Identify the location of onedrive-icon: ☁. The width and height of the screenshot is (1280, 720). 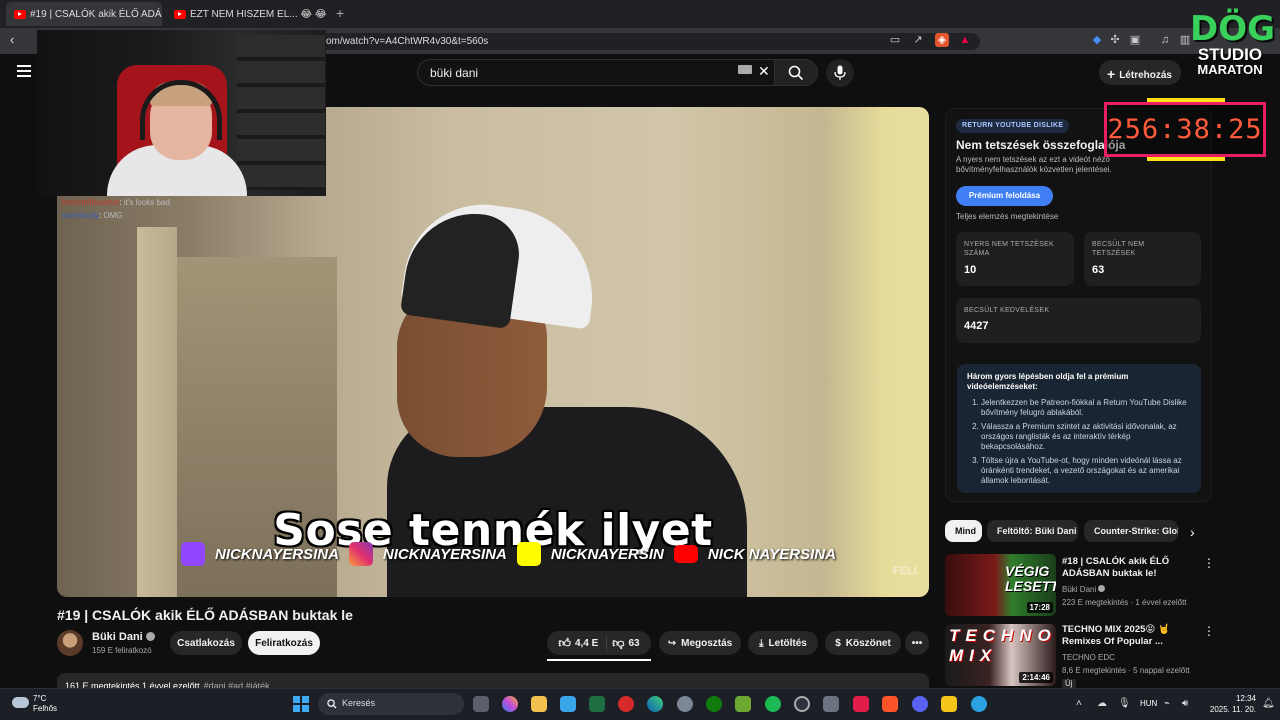
(1102, 703).